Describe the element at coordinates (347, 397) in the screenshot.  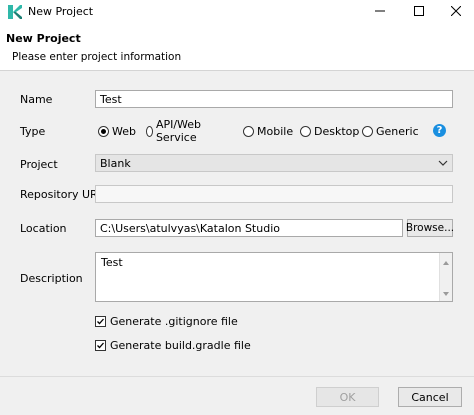
I see `ok-button: OK` at that location.